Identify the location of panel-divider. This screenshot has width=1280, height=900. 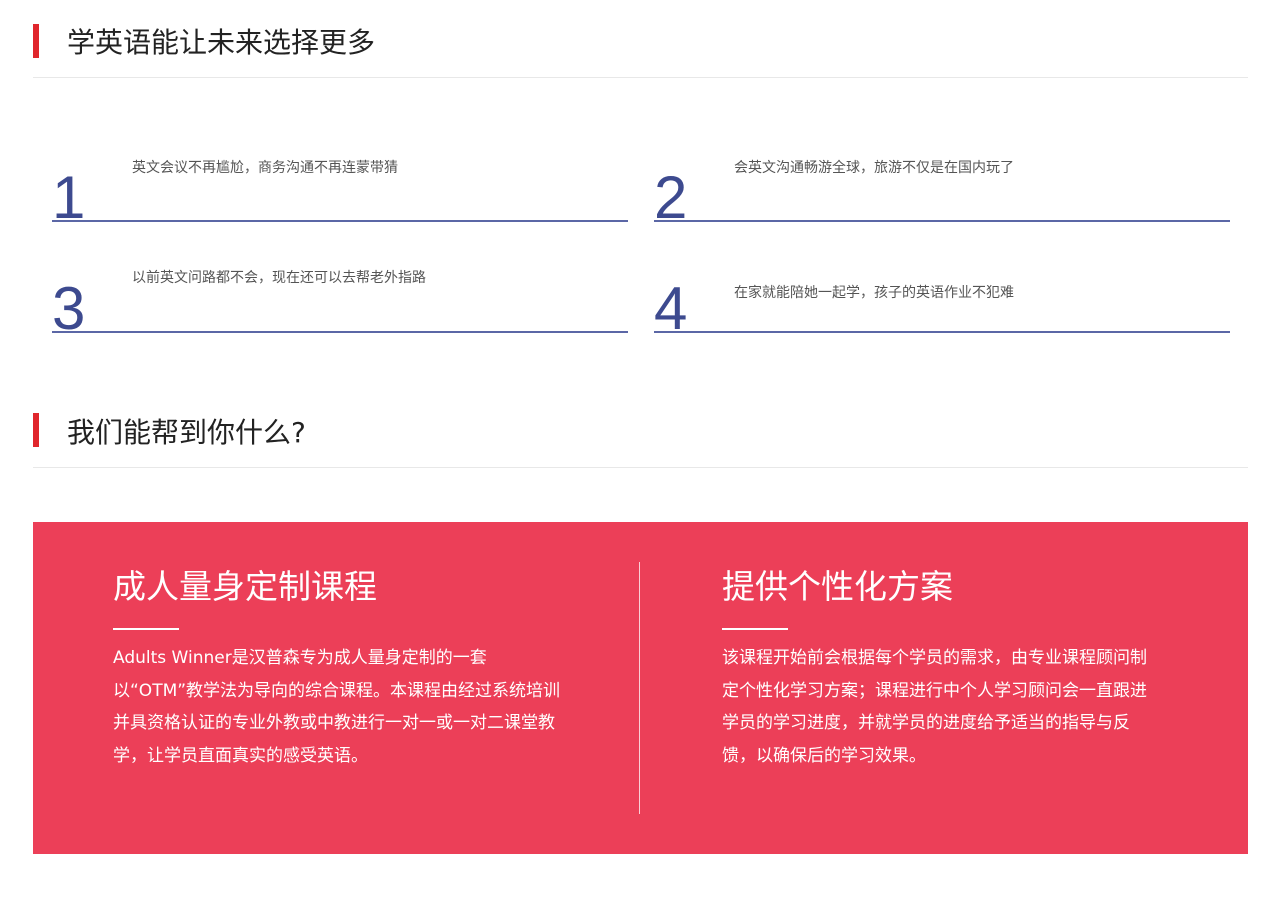
(639, 688).